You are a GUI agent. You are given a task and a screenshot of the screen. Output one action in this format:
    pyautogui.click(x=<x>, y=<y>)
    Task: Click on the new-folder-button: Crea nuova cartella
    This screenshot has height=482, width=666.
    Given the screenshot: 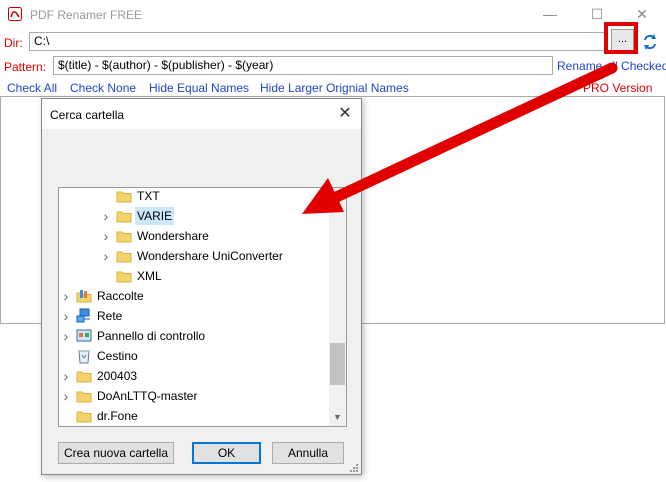 What is the action you would take?
    pyautogui.click(x=116, y=453)
    